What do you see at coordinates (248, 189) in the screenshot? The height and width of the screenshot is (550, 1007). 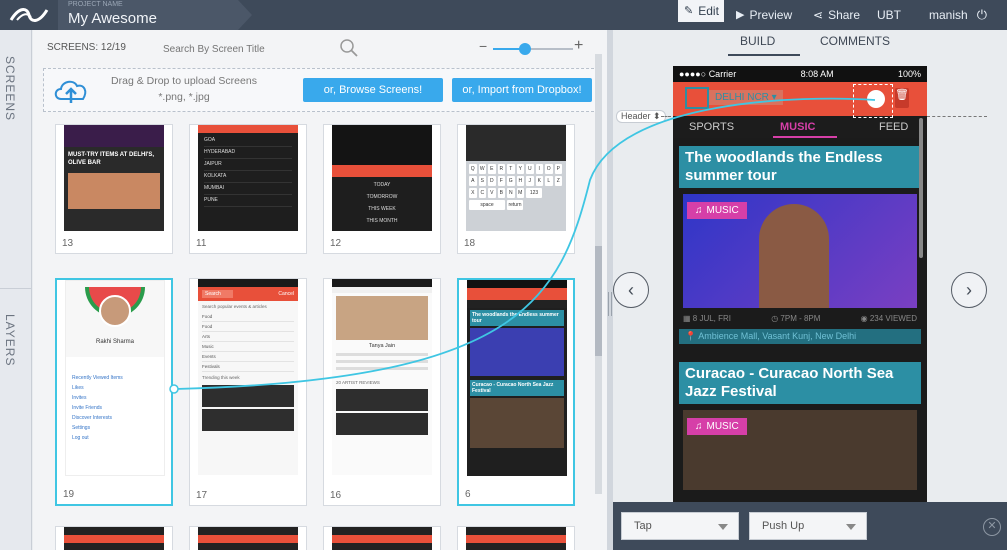 I see `screen-card: GOA HYDERABAD JAIPUR KOLKATA MUMBAI PUNE 11` at bounding box center [248, 189].